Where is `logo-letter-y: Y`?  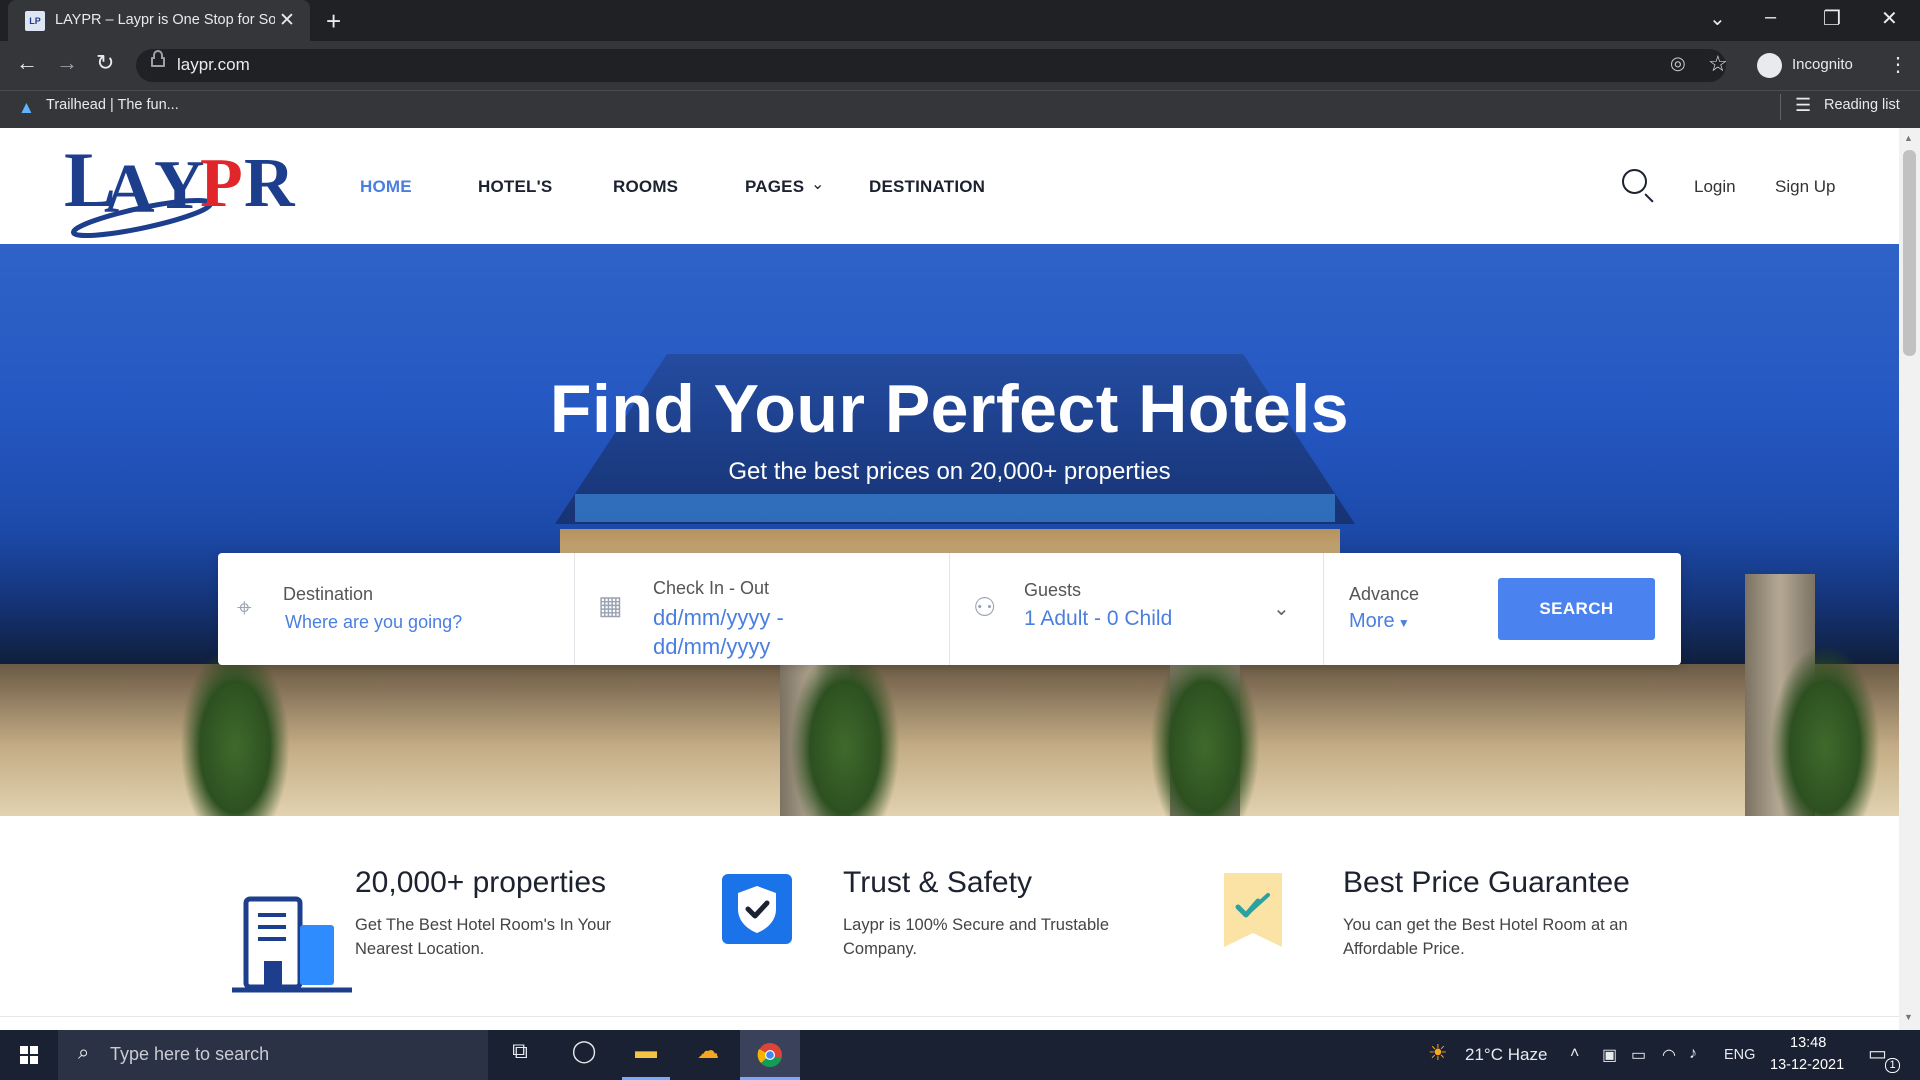
logo-letter-y: Y is located at coordinates (179, 185).